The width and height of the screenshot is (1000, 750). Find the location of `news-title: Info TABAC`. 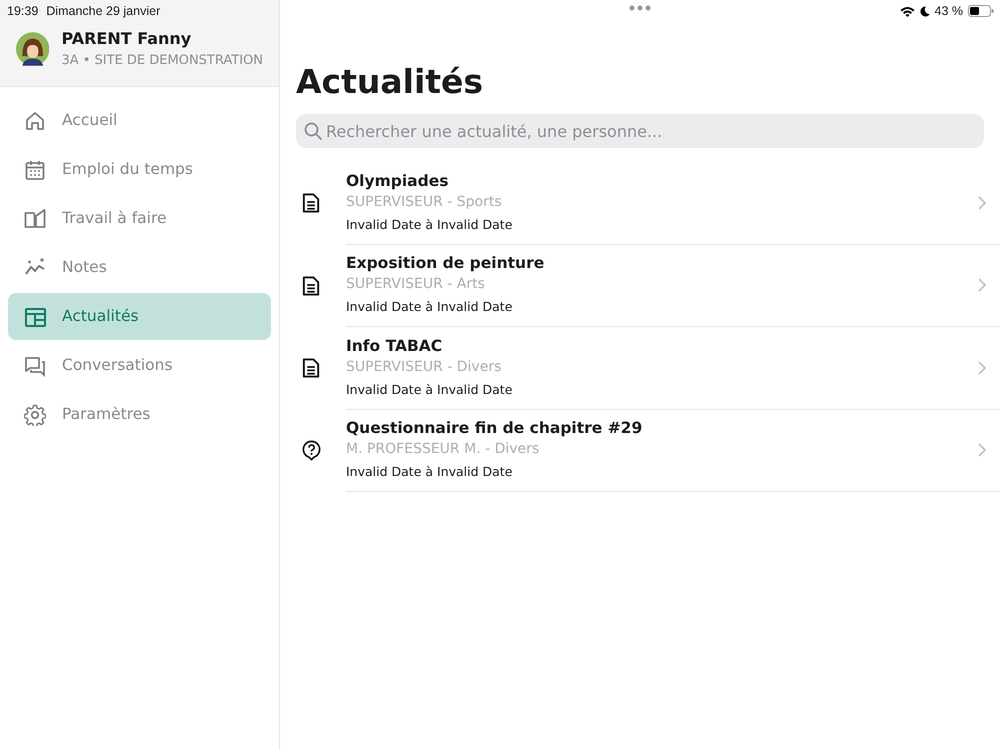

news-title: Info TABAC is located at coordinates (395, 346).